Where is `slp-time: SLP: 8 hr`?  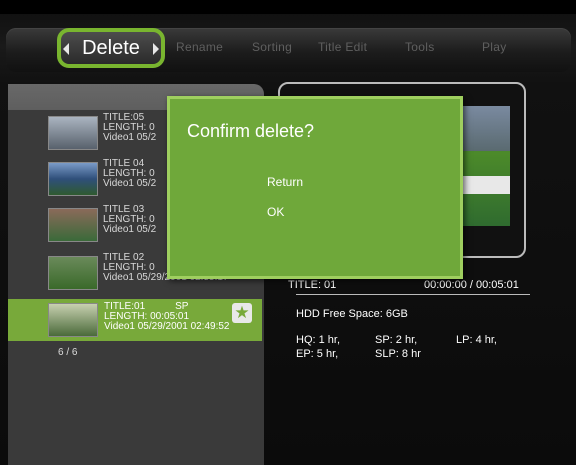 slp-time: SLP: 8 hr is located at coordinates (398, 354).